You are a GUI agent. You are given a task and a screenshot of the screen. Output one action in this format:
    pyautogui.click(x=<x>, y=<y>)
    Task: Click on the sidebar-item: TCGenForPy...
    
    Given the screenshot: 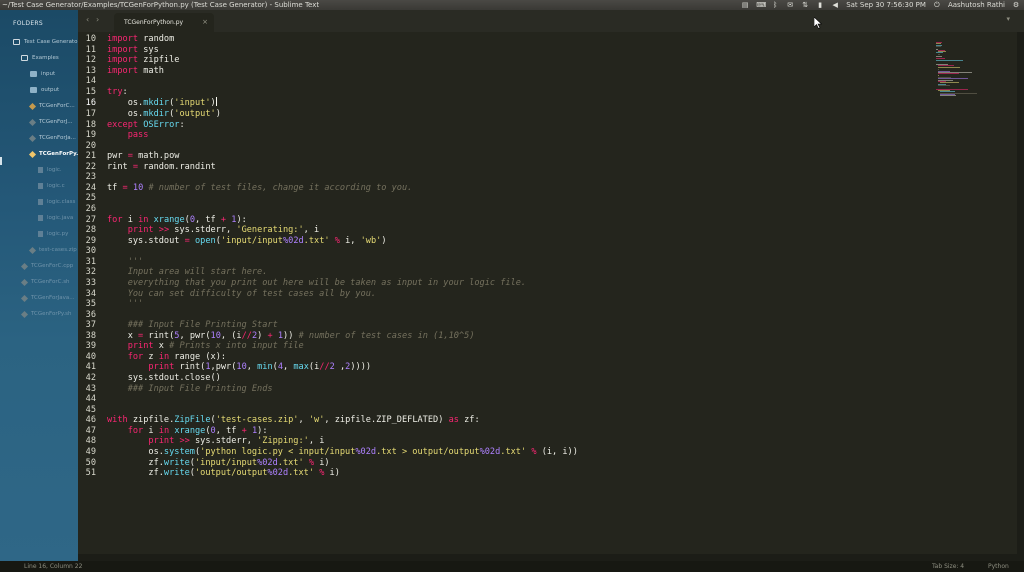 What is the action you would take?
    pyautogui.click(x=53, y=154)
    